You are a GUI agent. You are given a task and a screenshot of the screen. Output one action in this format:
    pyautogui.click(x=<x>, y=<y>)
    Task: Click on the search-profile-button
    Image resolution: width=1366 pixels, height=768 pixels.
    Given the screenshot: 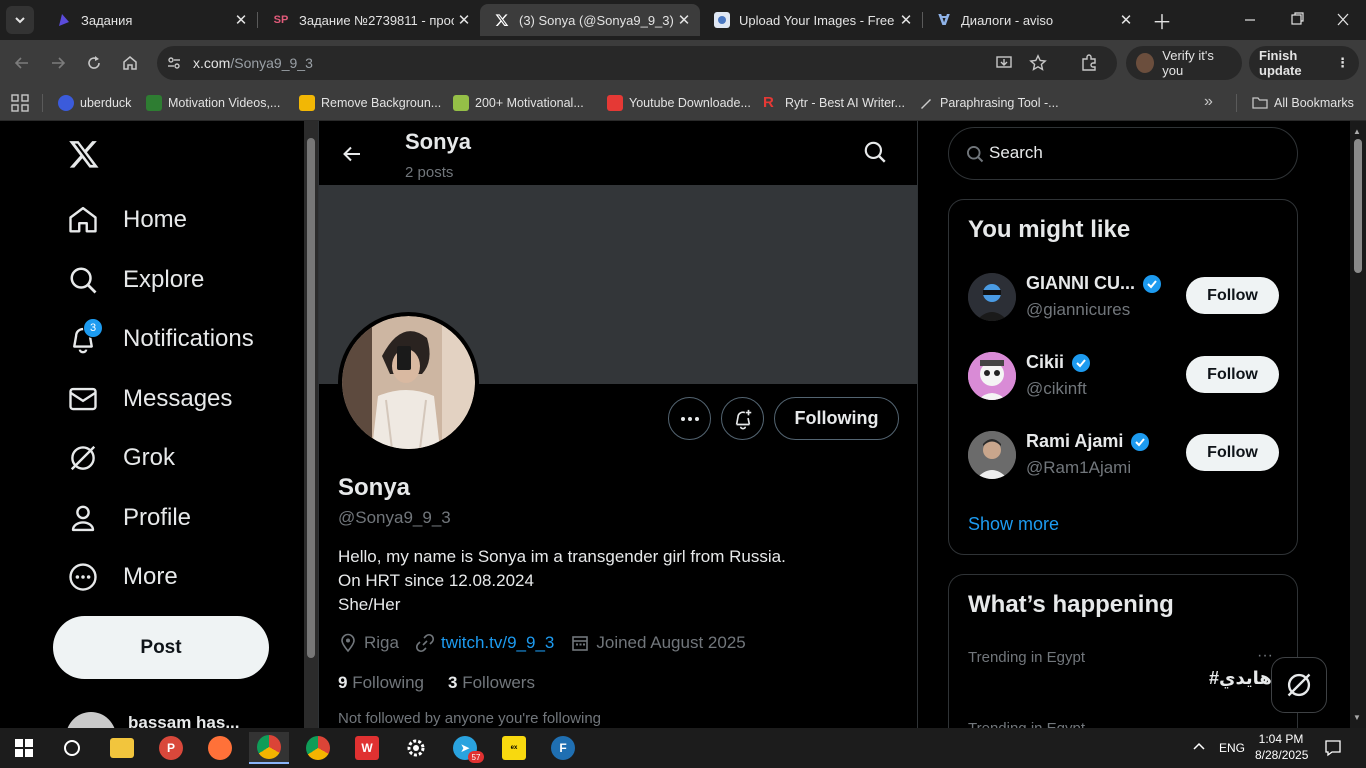 What is the action you would take?
    pyautogui.click(x=877, y=154)
    